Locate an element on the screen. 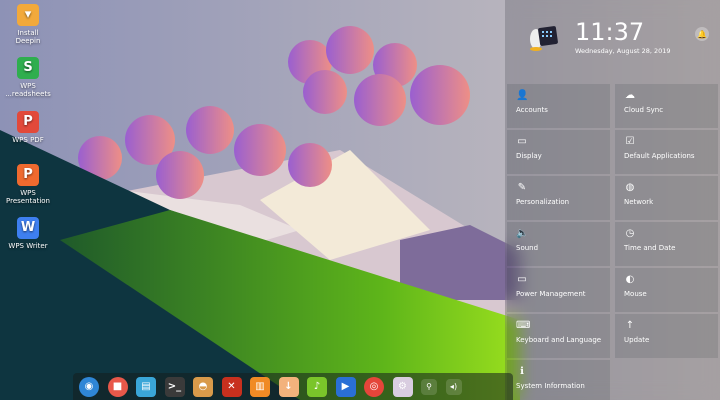 This screenshot has width=720, height=400. file-manager-icon: ▤ is located at coordinates (146, 386).